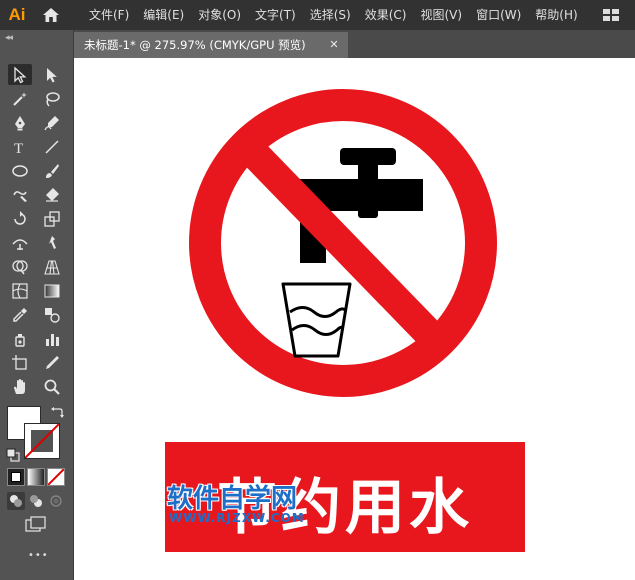  I want to click on swap-fill-stroke-icon, so click(57, 412).